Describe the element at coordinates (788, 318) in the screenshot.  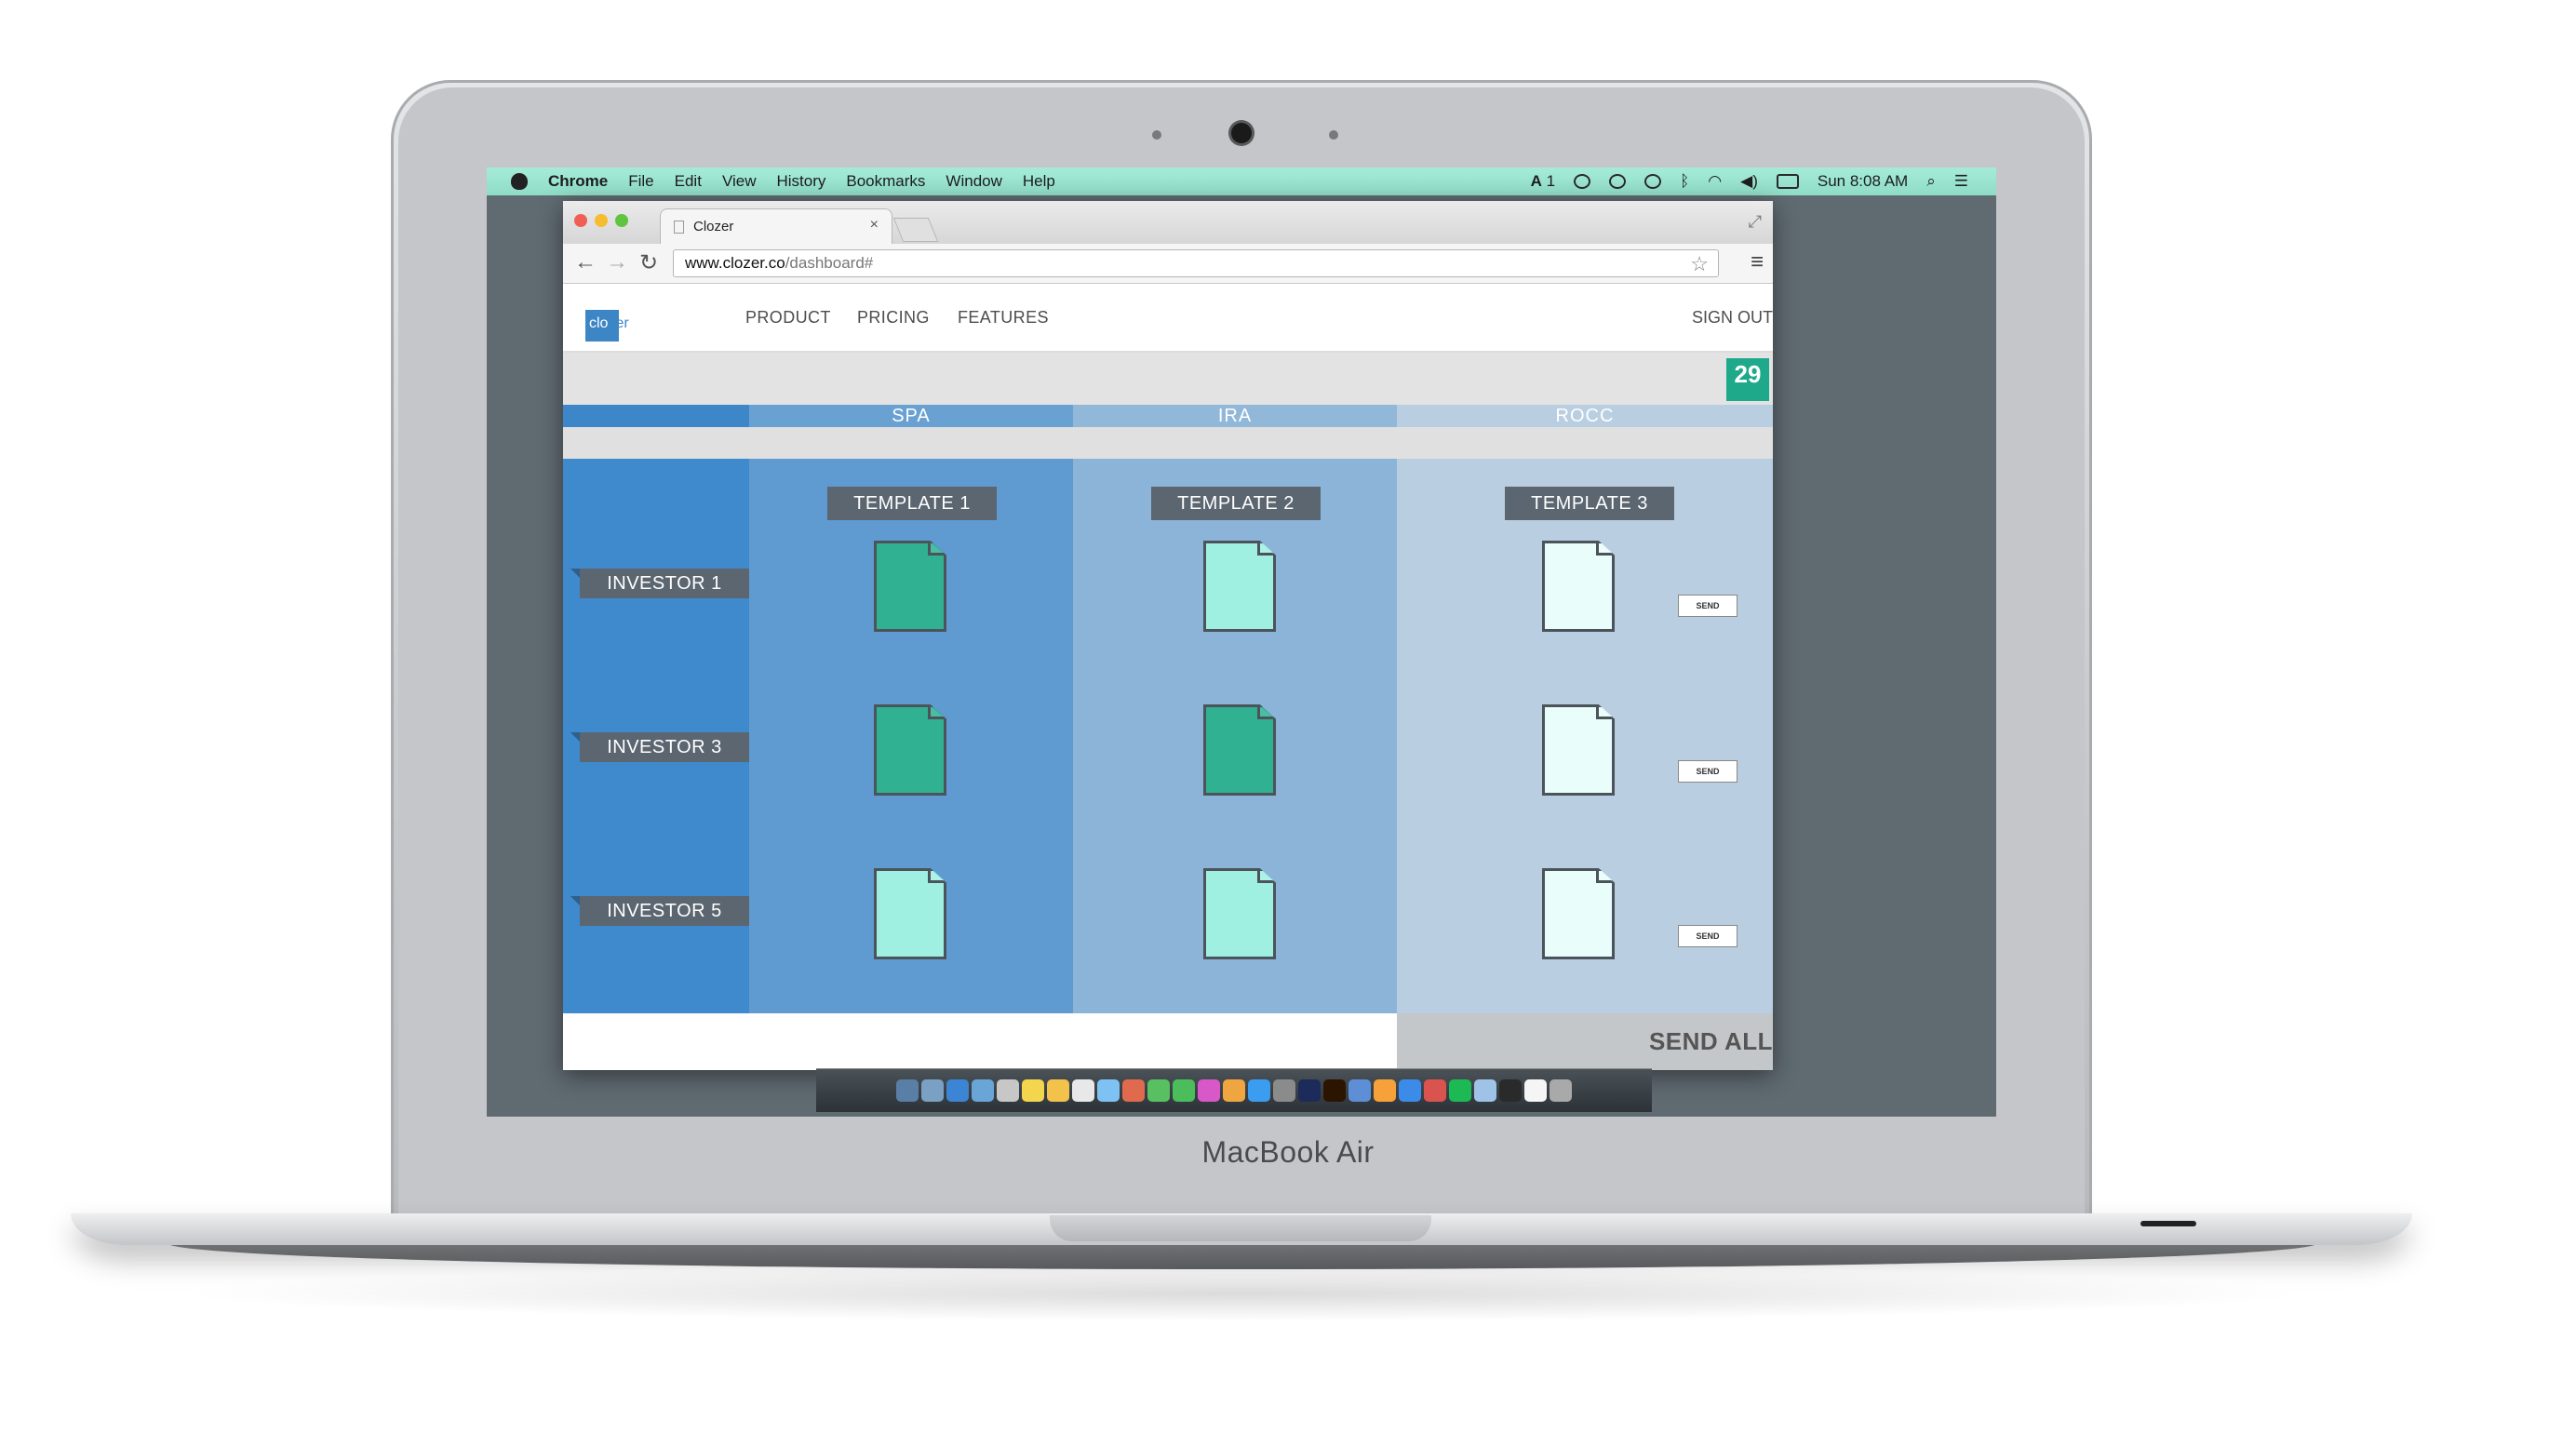
I see `nav-product: PRODUCT` at that location.